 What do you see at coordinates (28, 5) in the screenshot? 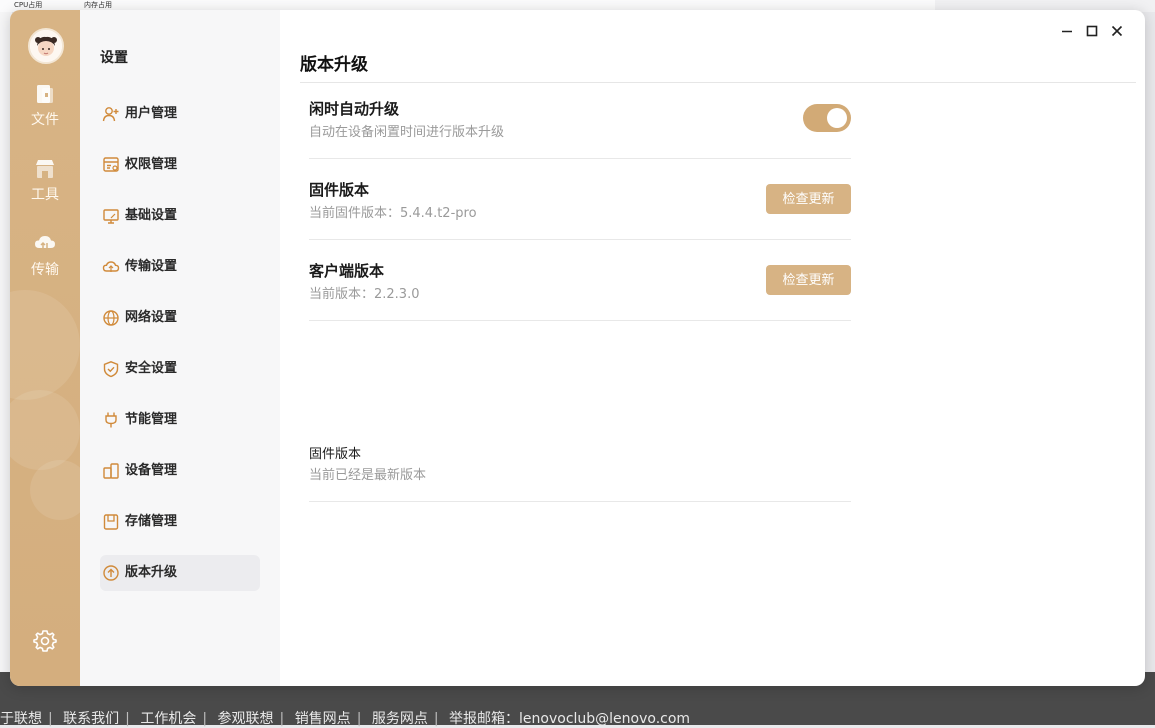
I see `cpu-usage-label: CPU占用` at bounding box center [28, 5].